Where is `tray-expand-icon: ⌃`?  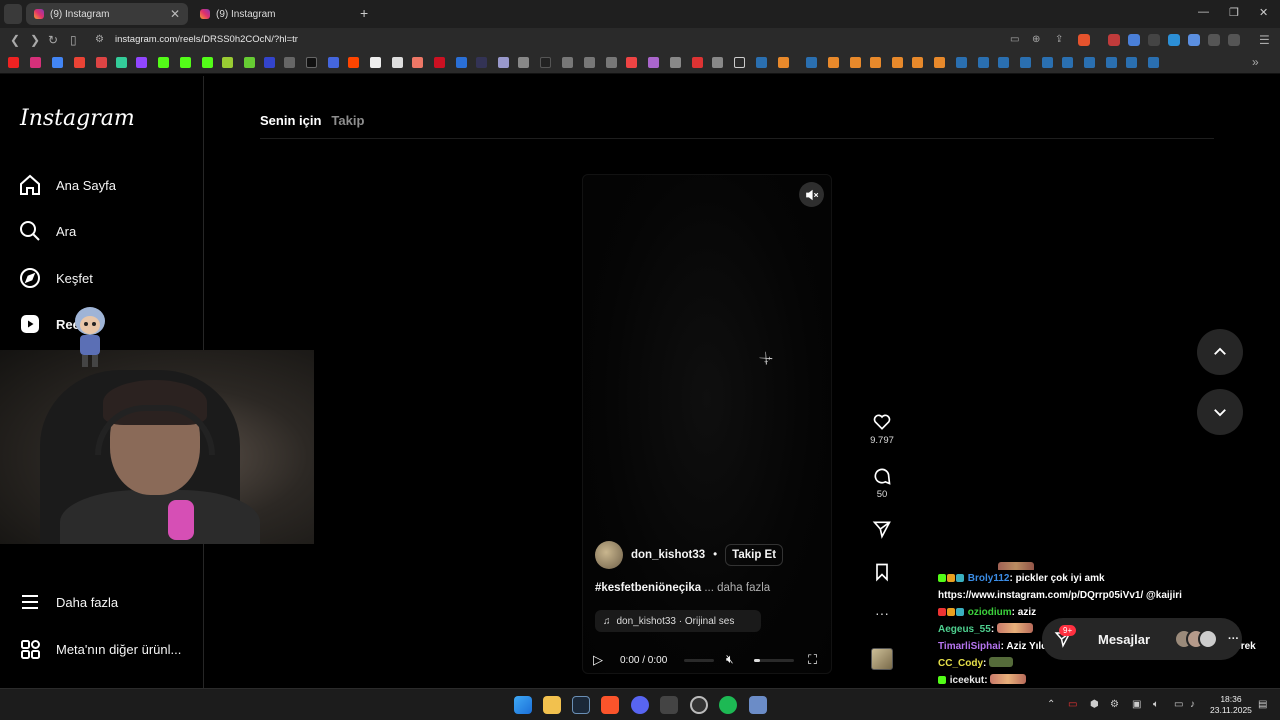 tray-expand-icon: ⌃ is located at coordinates (1051, 704).